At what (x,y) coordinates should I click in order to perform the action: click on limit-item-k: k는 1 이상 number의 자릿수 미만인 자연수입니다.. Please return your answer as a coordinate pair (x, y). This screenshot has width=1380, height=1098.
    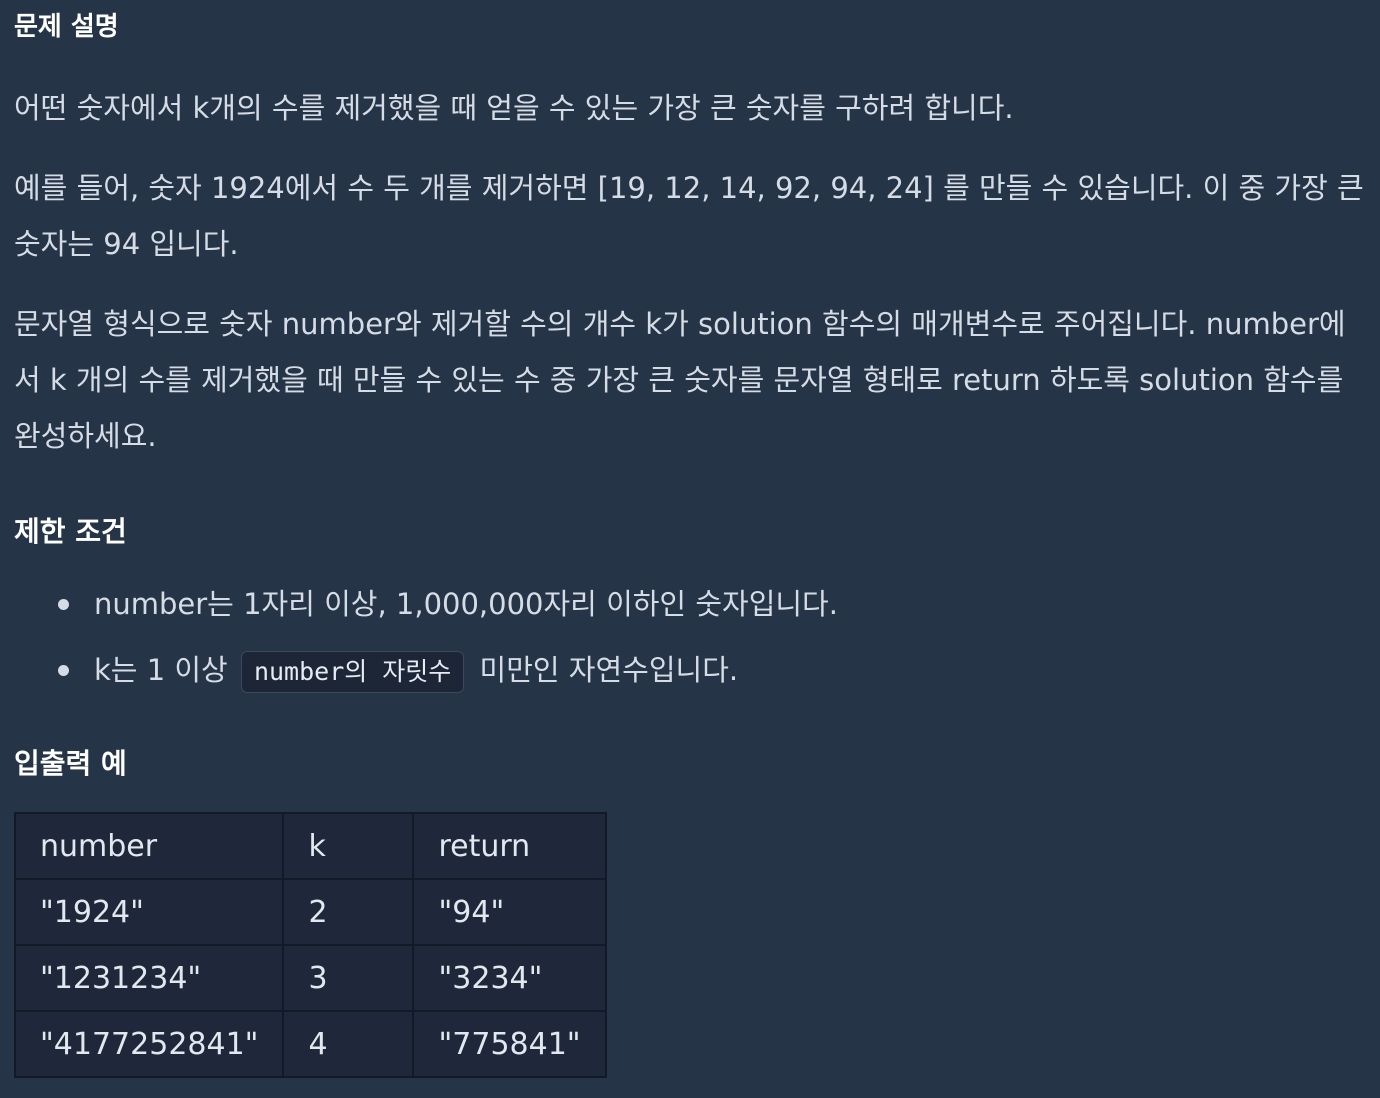
    Looking at the image, I should click on (419, 675).